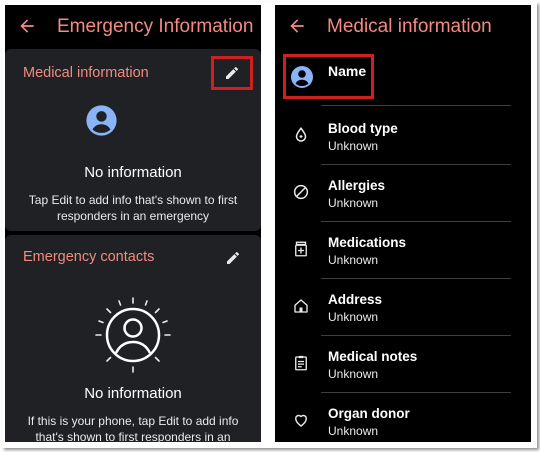 The width and height of the screenshot is (540, 452). Describe the element at coordinates (363, 128) in the screenshot. I see `row-label: Blood type` at that location.